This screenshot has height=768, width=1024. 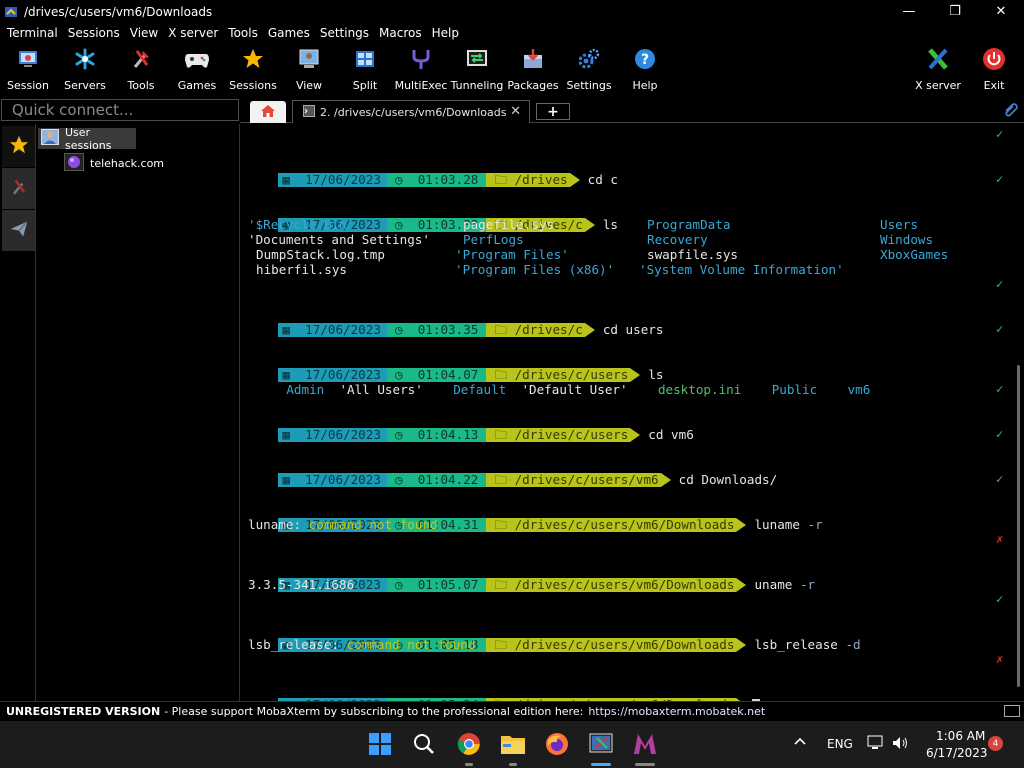 I want to click on terminal-scrollbar, so click(x=1020, y=413).